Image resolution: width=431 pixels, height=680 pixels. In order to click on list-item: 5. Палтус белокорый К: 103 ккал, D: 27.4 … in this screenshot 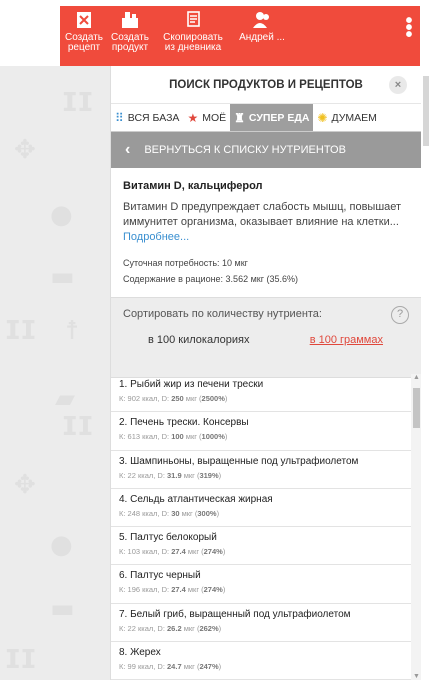, I will do `click(261, 546)`.